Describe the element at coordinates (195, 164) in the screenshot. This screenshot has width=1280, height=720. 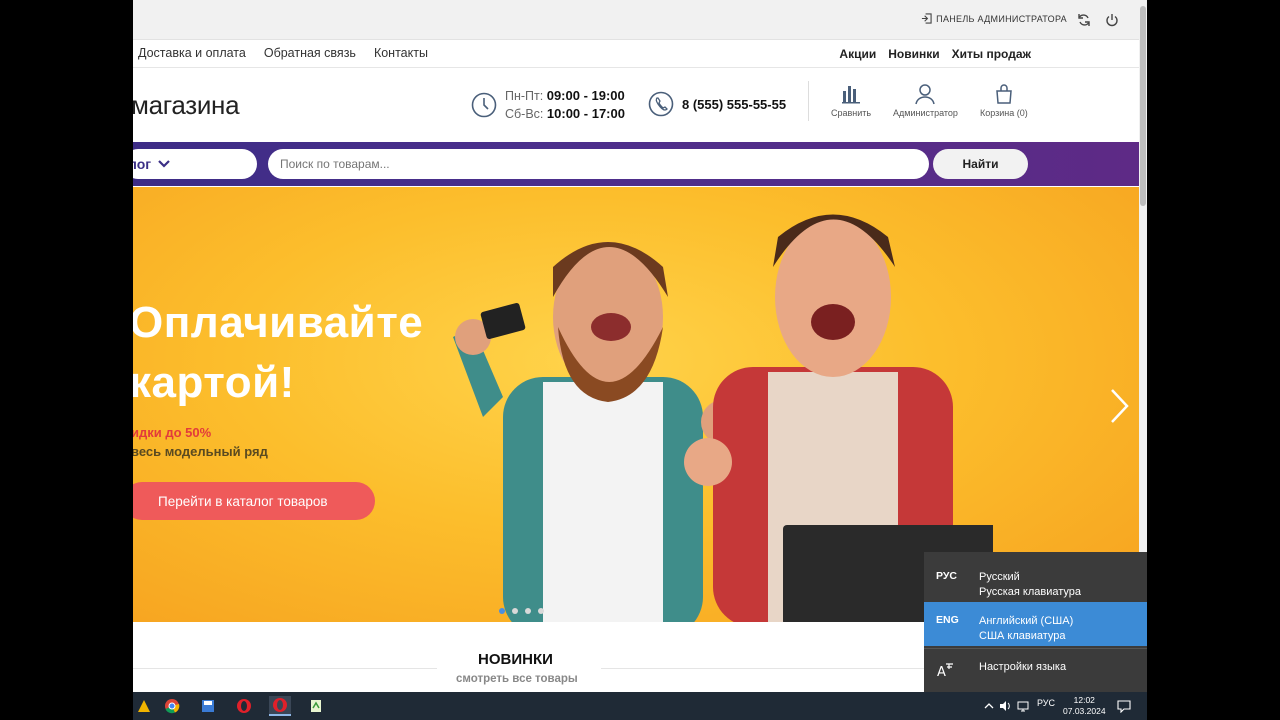
I see `catalog-button: лог` at that location.